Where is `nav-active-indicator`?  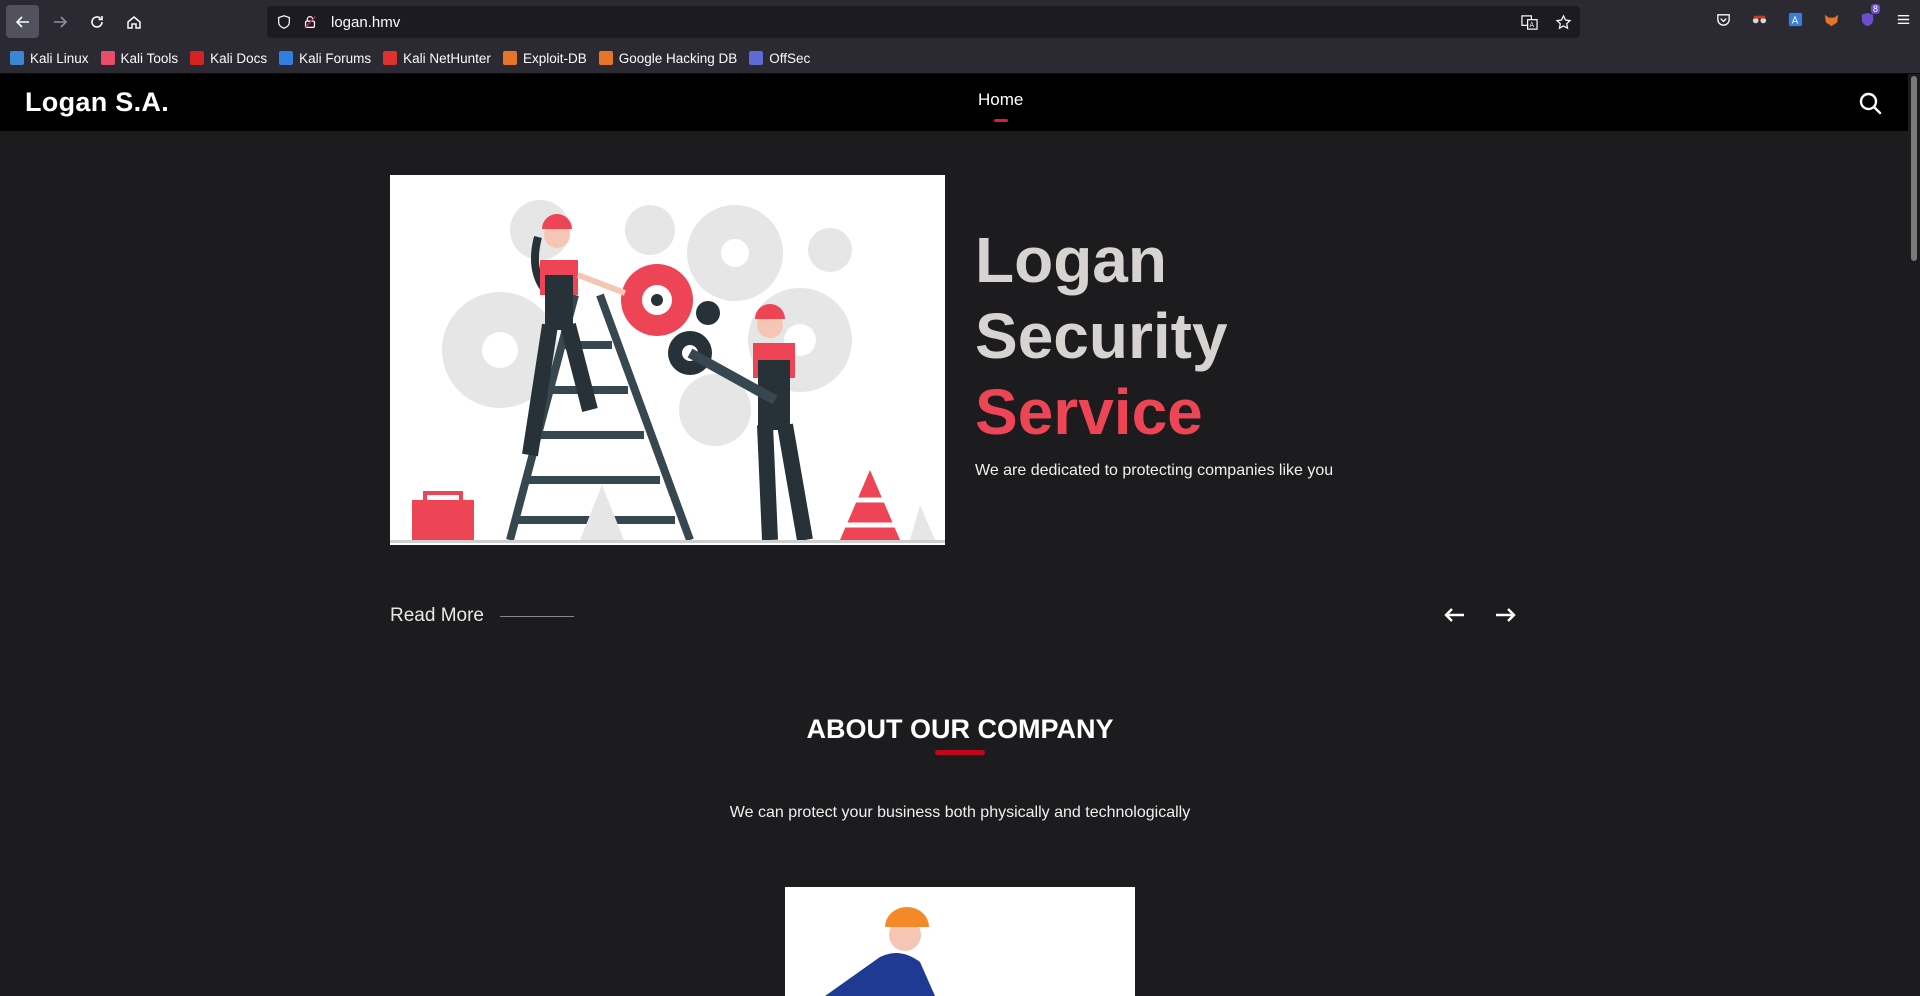
nav-active-indicator is located at coordinates (1001, 120).